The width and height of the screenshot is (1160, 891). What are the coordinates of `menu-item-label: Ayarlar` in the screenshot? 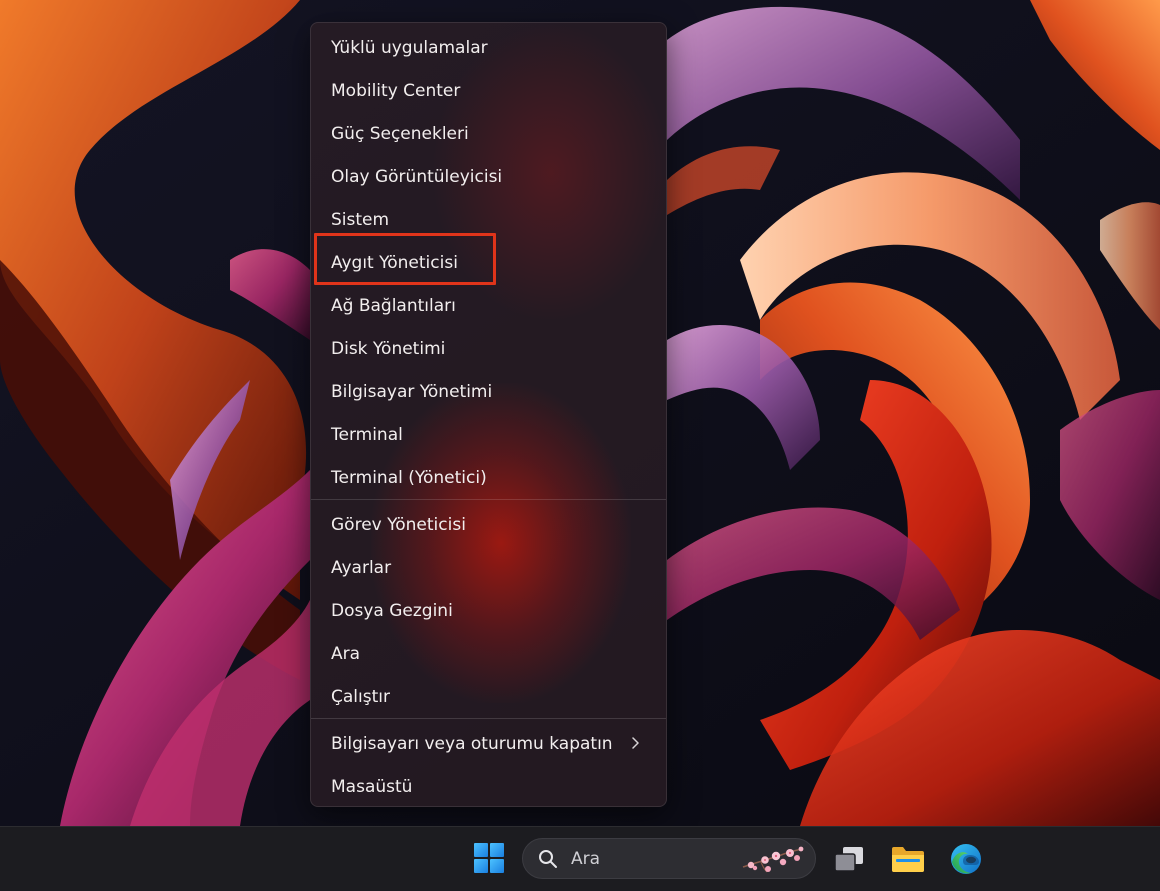 It's located at (361, 568).